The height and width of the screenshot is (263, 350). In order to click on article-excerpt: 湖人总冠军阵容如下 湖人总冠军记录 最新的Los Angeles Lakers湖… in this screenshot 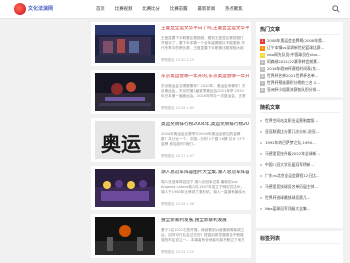, I will do `click(203, 187)`.